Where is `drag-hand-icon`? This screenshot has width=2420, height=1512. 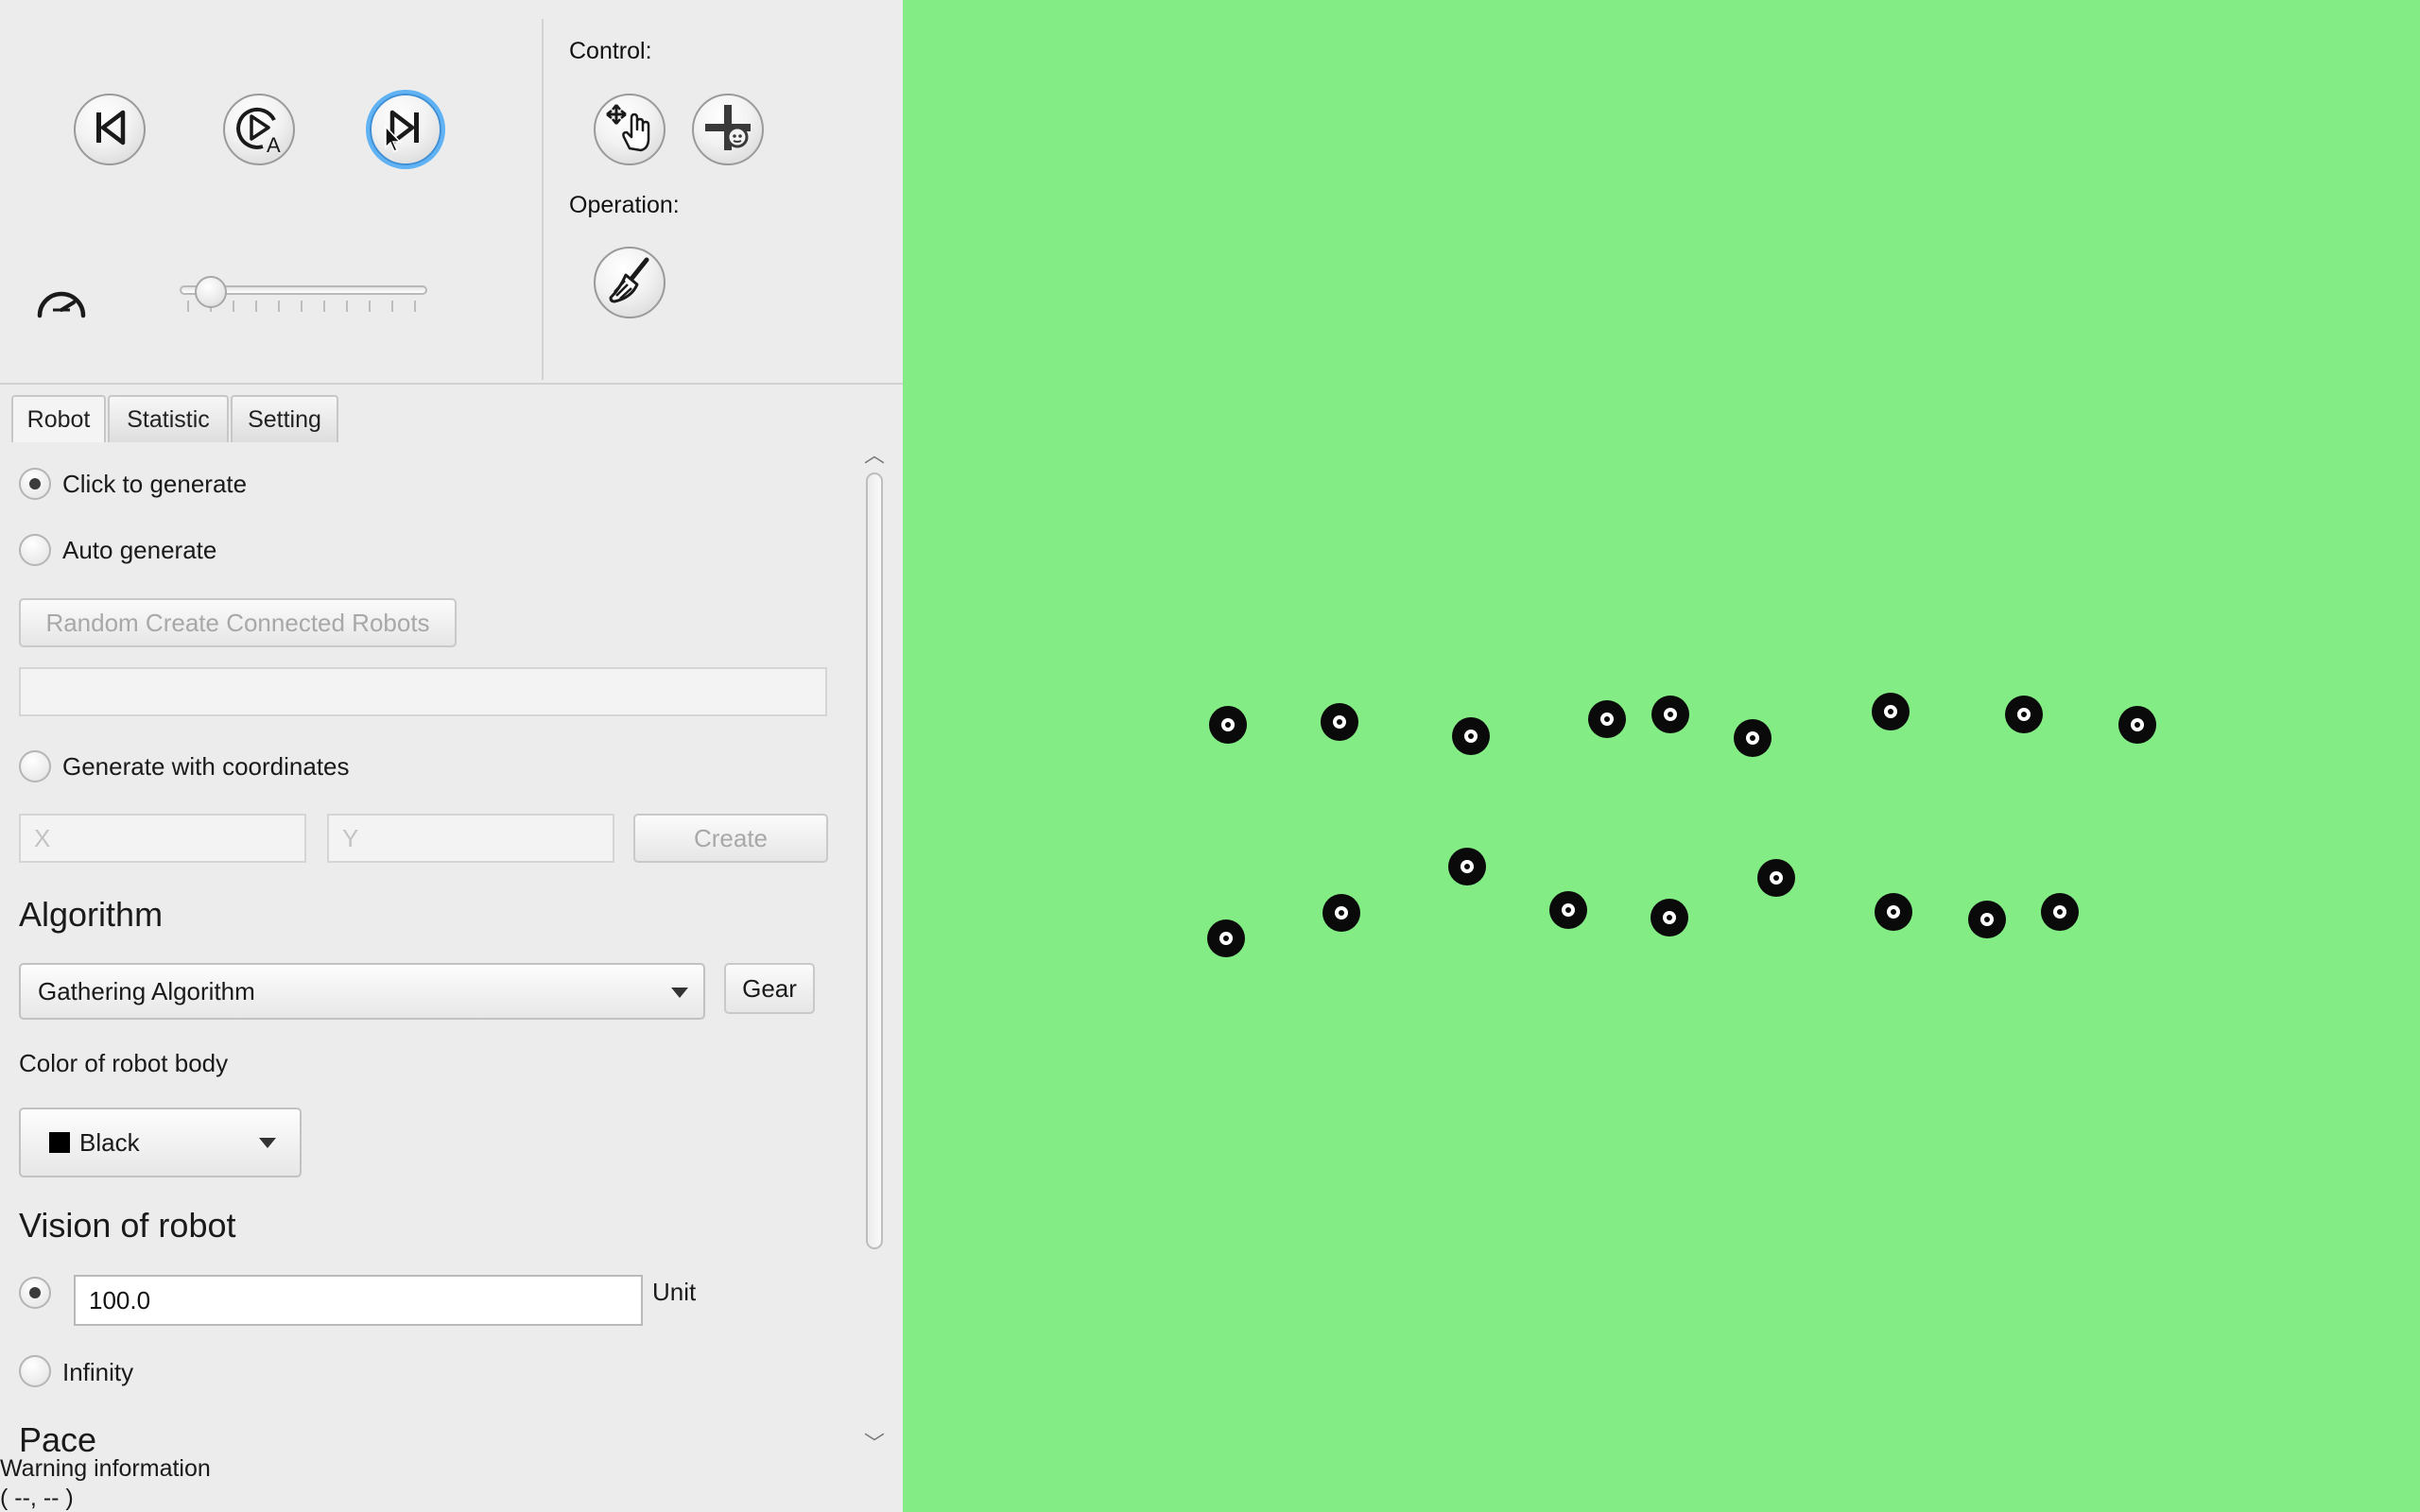 drag-hand-icon is located at coordinates (629, 130).